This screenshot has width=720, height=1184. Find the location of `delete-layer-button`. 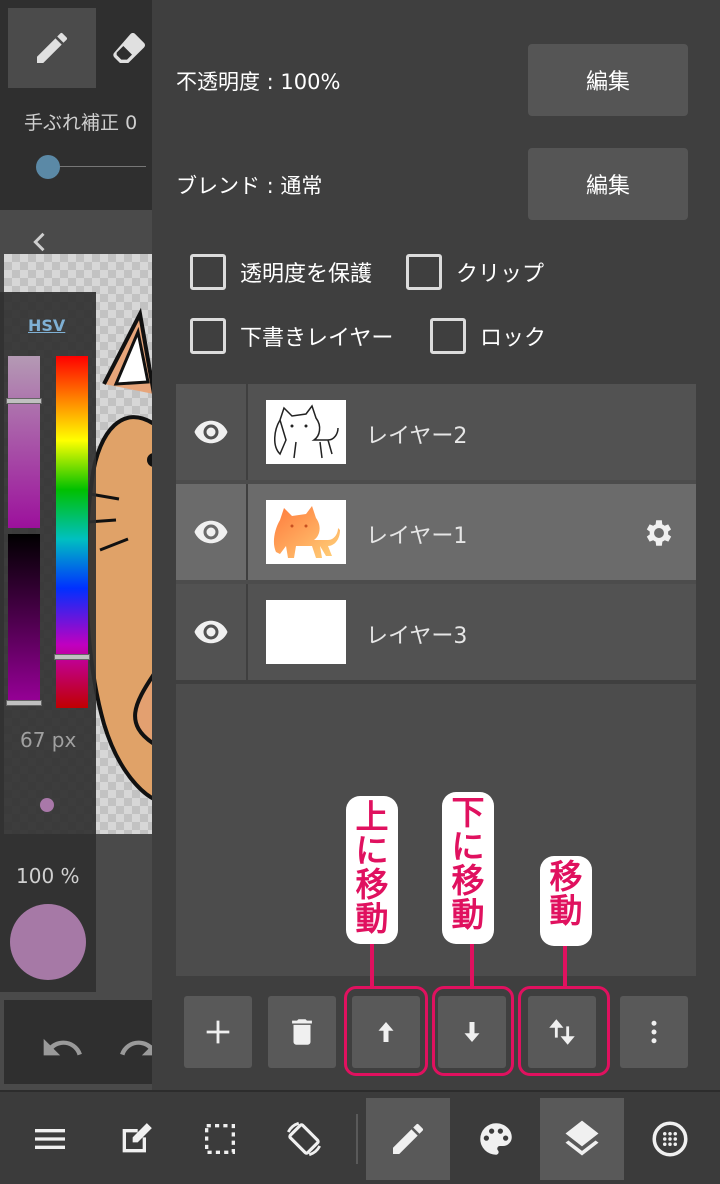

delete-layer-button is located at coordinates (302, 1032).